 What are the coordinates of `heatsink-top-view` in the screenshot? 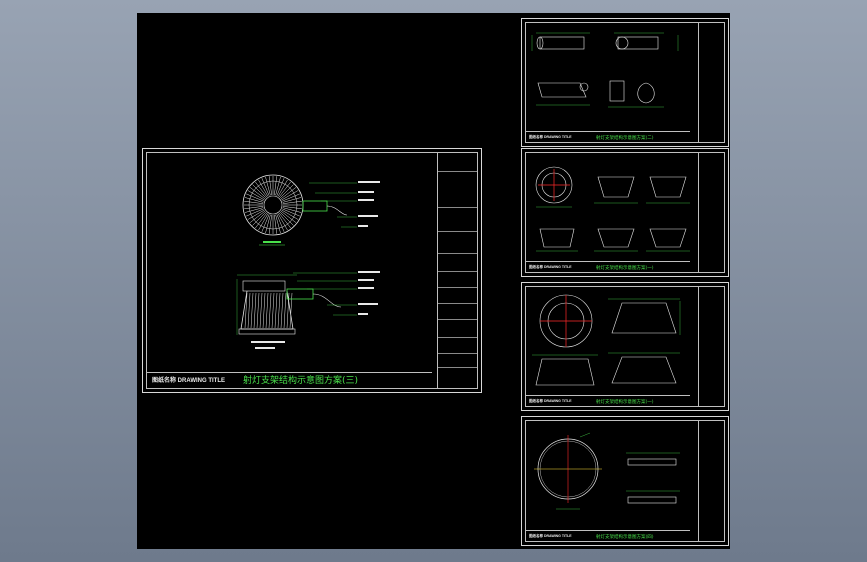 It's located at (311, 210).